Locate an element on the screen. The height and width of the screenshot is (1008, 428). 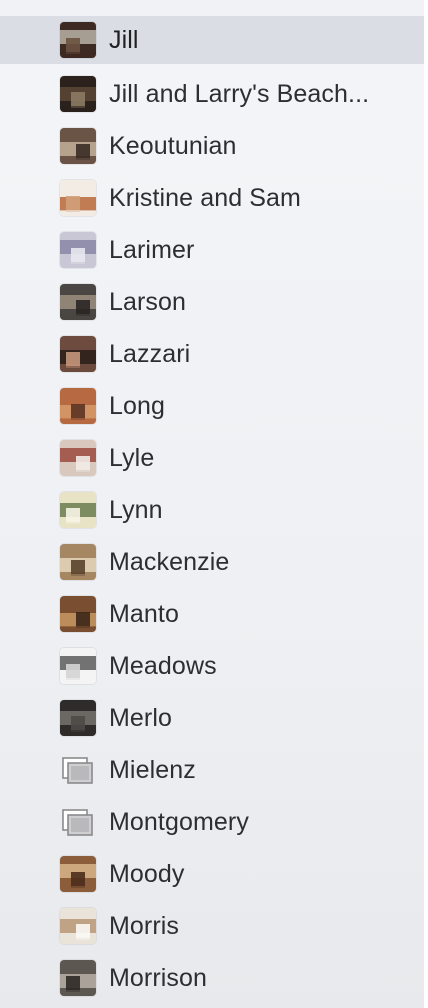
album-item-label: Kristine and Sam is located at coordinates (205, 197).